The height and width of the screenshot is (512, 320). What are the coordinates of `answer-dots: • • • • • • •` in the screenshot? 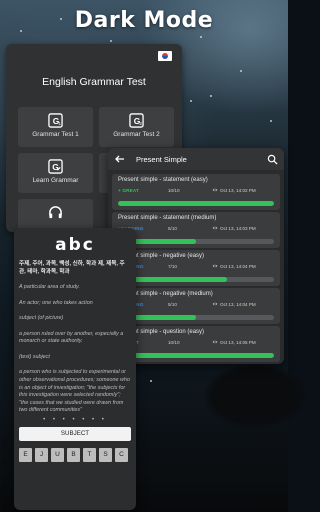 It's located at (75, 419).